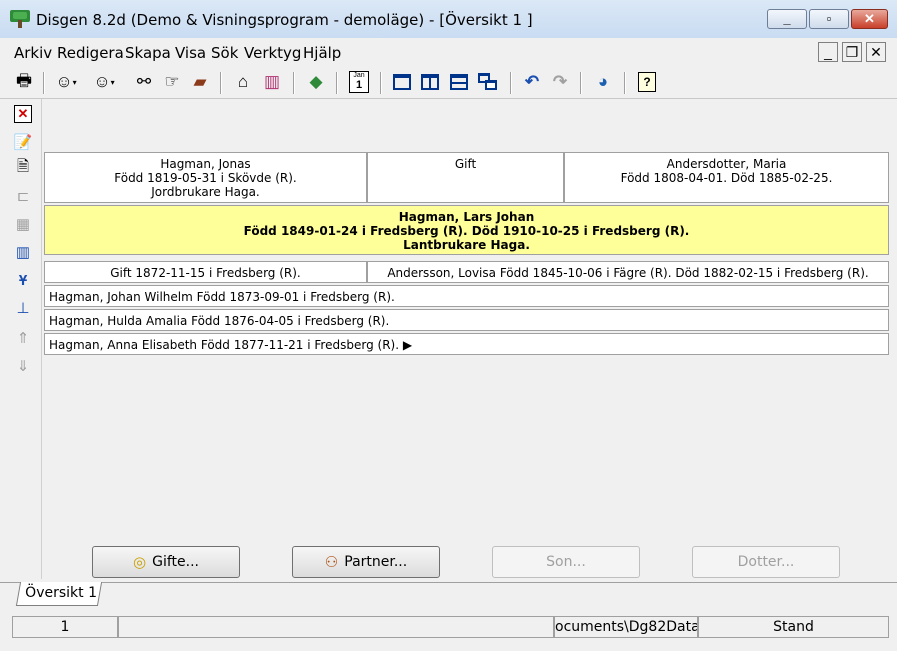 The image size is (897, 651). What do you see at coordinates (466, 245) in the screenshot?
I see `main-person-occupation: Lantbrukare Haga.` at bounding box center [466, 245].